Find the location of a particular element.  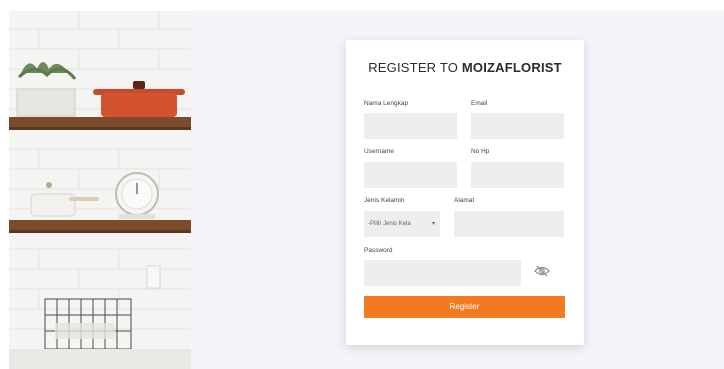

jenis-kelamin-select: -Pilih Jenis Kela ▾ is located at coordinates (402, 224).